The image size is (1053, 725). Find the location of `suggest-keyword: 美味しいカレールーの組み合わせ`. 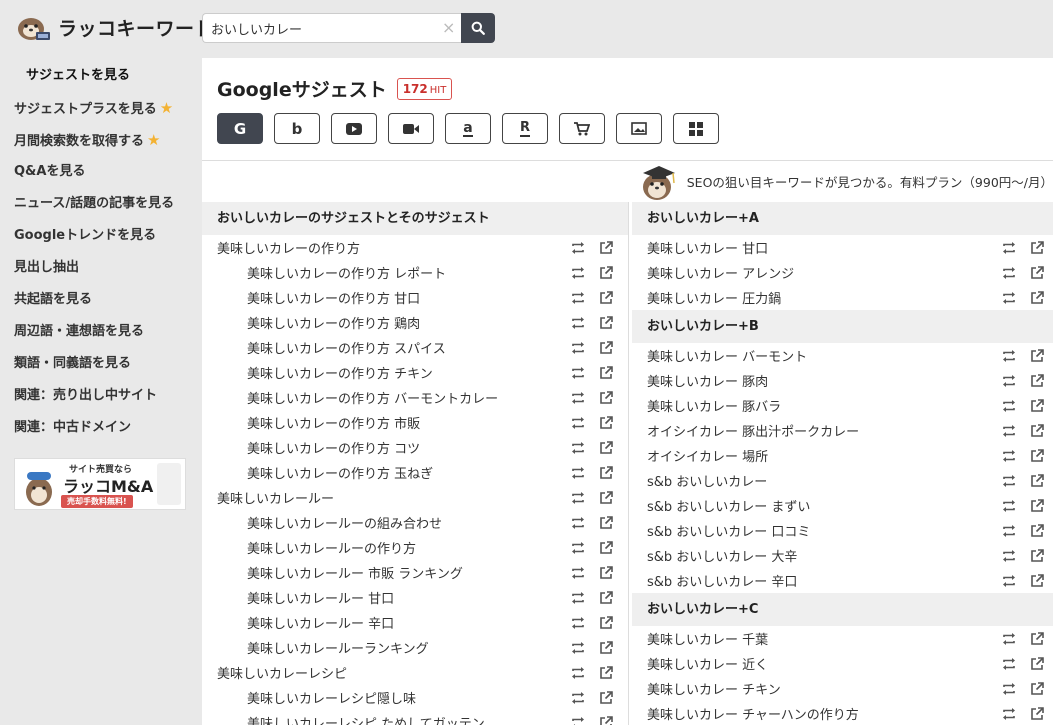

suggest-keyword: 美味しいカレールーの組み合わせ is located at coordinates (322, 522).